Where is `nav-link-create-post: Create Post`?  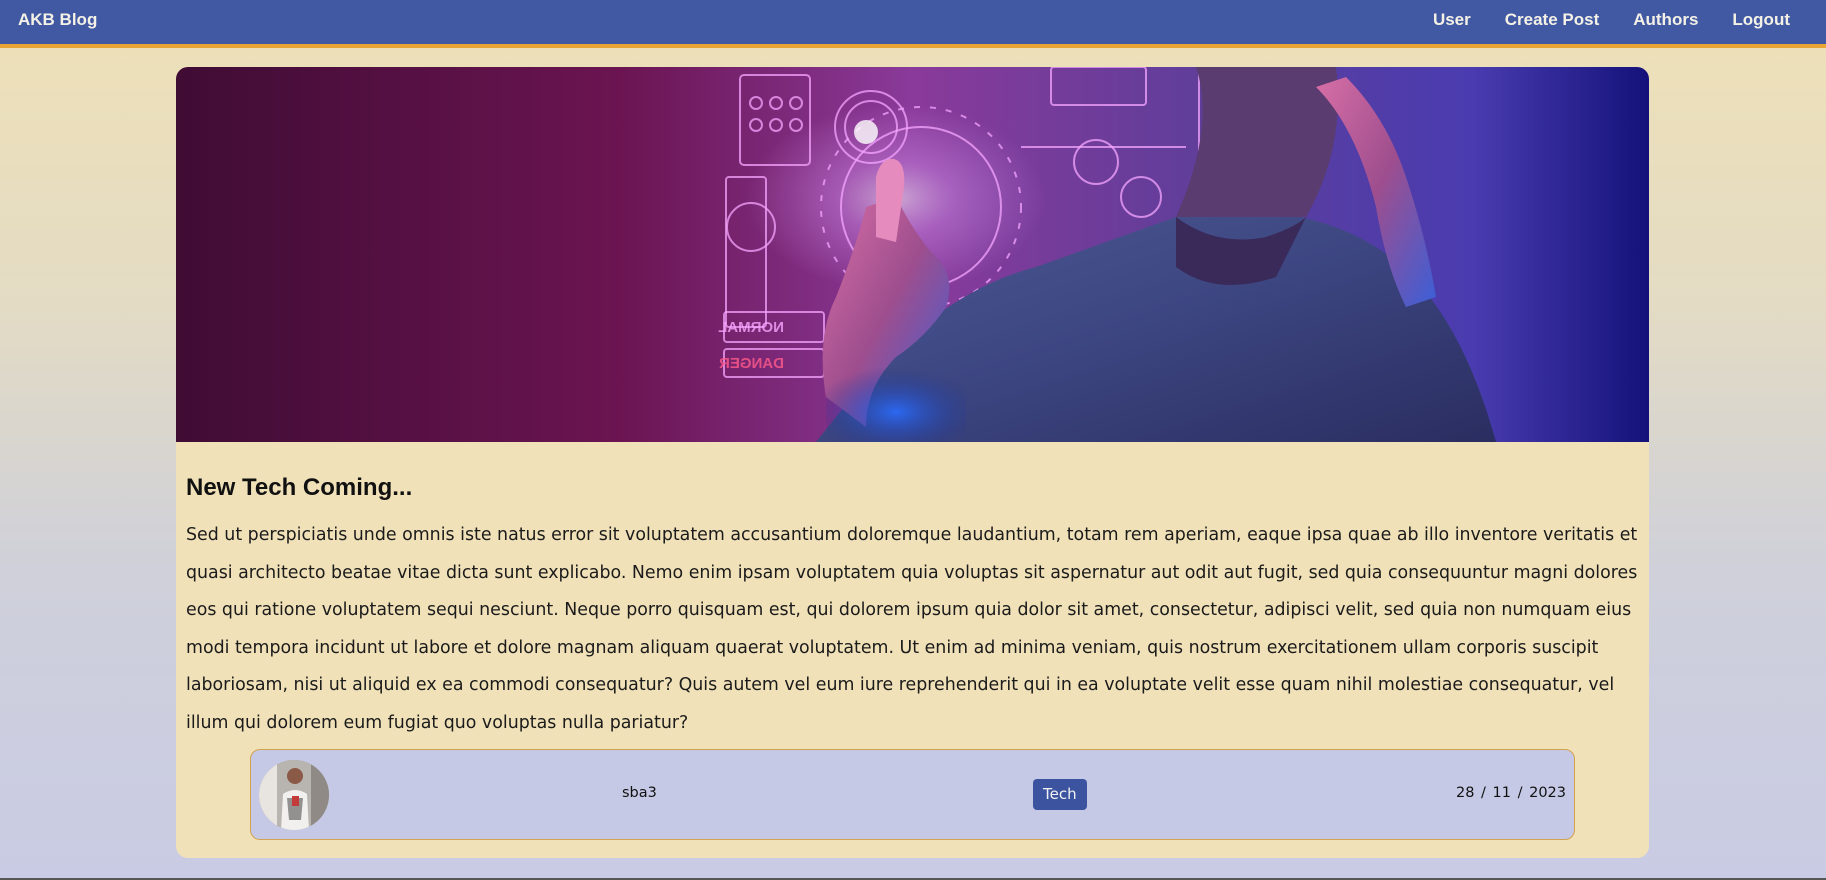
nav-link-create-post: Create Post is located at coordinates (1552, 20).